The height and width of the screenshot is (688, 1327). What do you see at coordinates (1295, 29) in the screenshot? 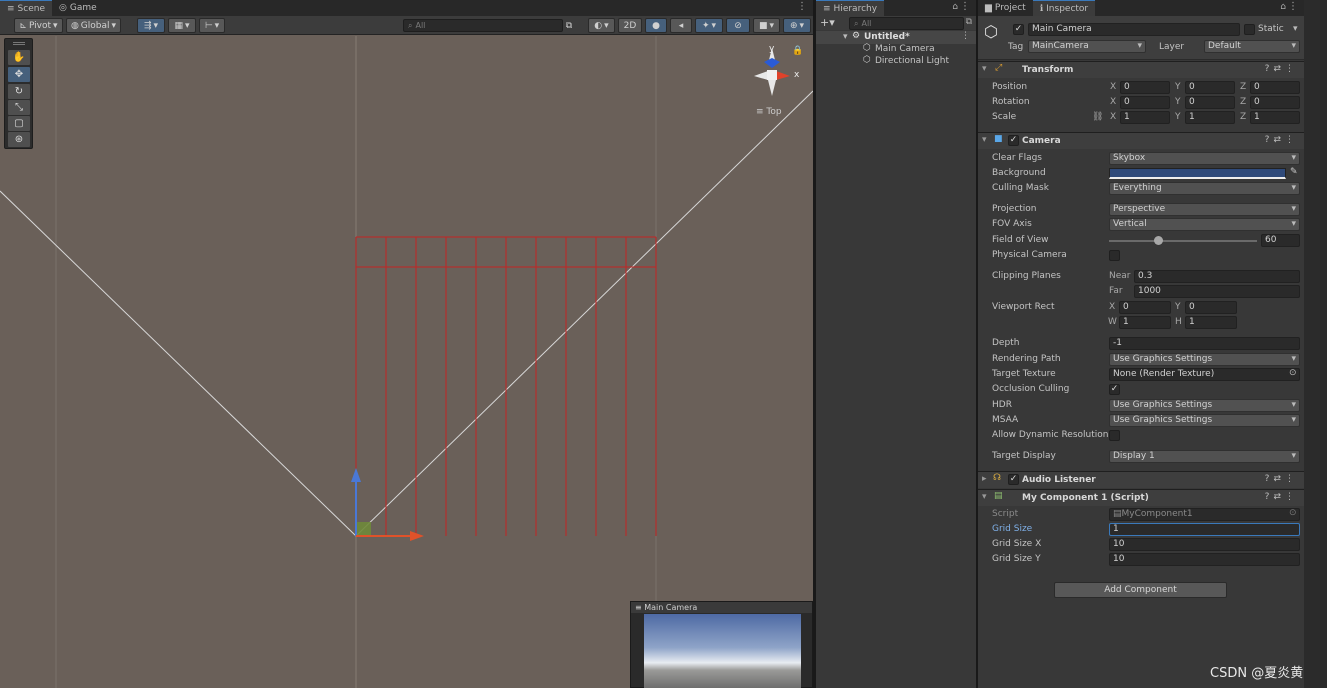
I see `static-dropdown-icon: ▾` at bounding box center [1295, 29].